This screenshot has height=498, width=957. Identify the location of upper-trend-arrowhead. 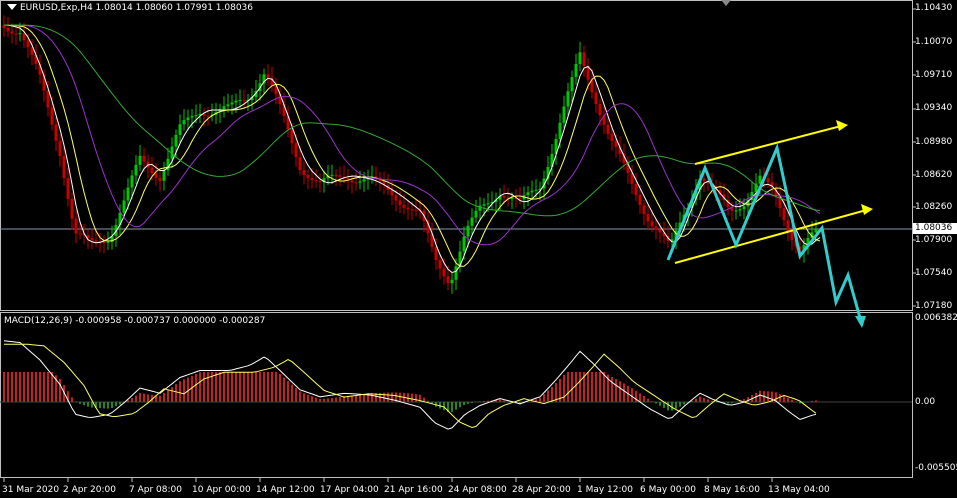
(842, 125).